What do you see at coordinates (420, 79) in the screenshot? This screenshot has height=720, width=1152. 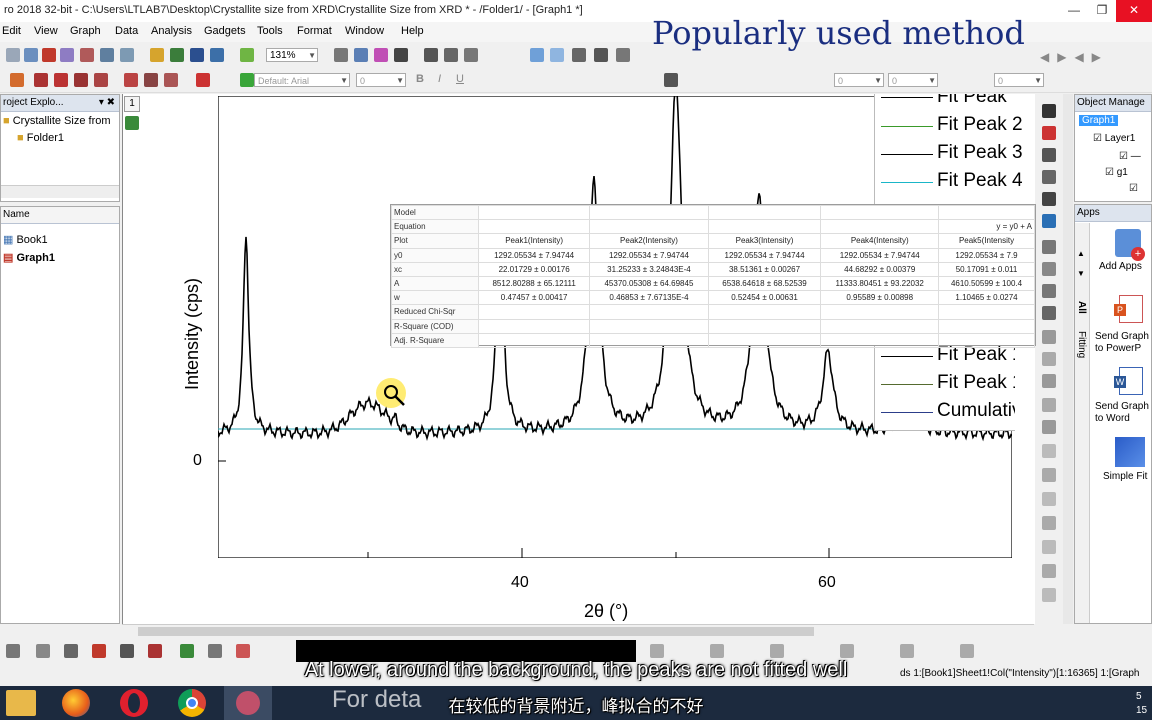 I see `bold-icon: B` at bounding box center [420, 79].